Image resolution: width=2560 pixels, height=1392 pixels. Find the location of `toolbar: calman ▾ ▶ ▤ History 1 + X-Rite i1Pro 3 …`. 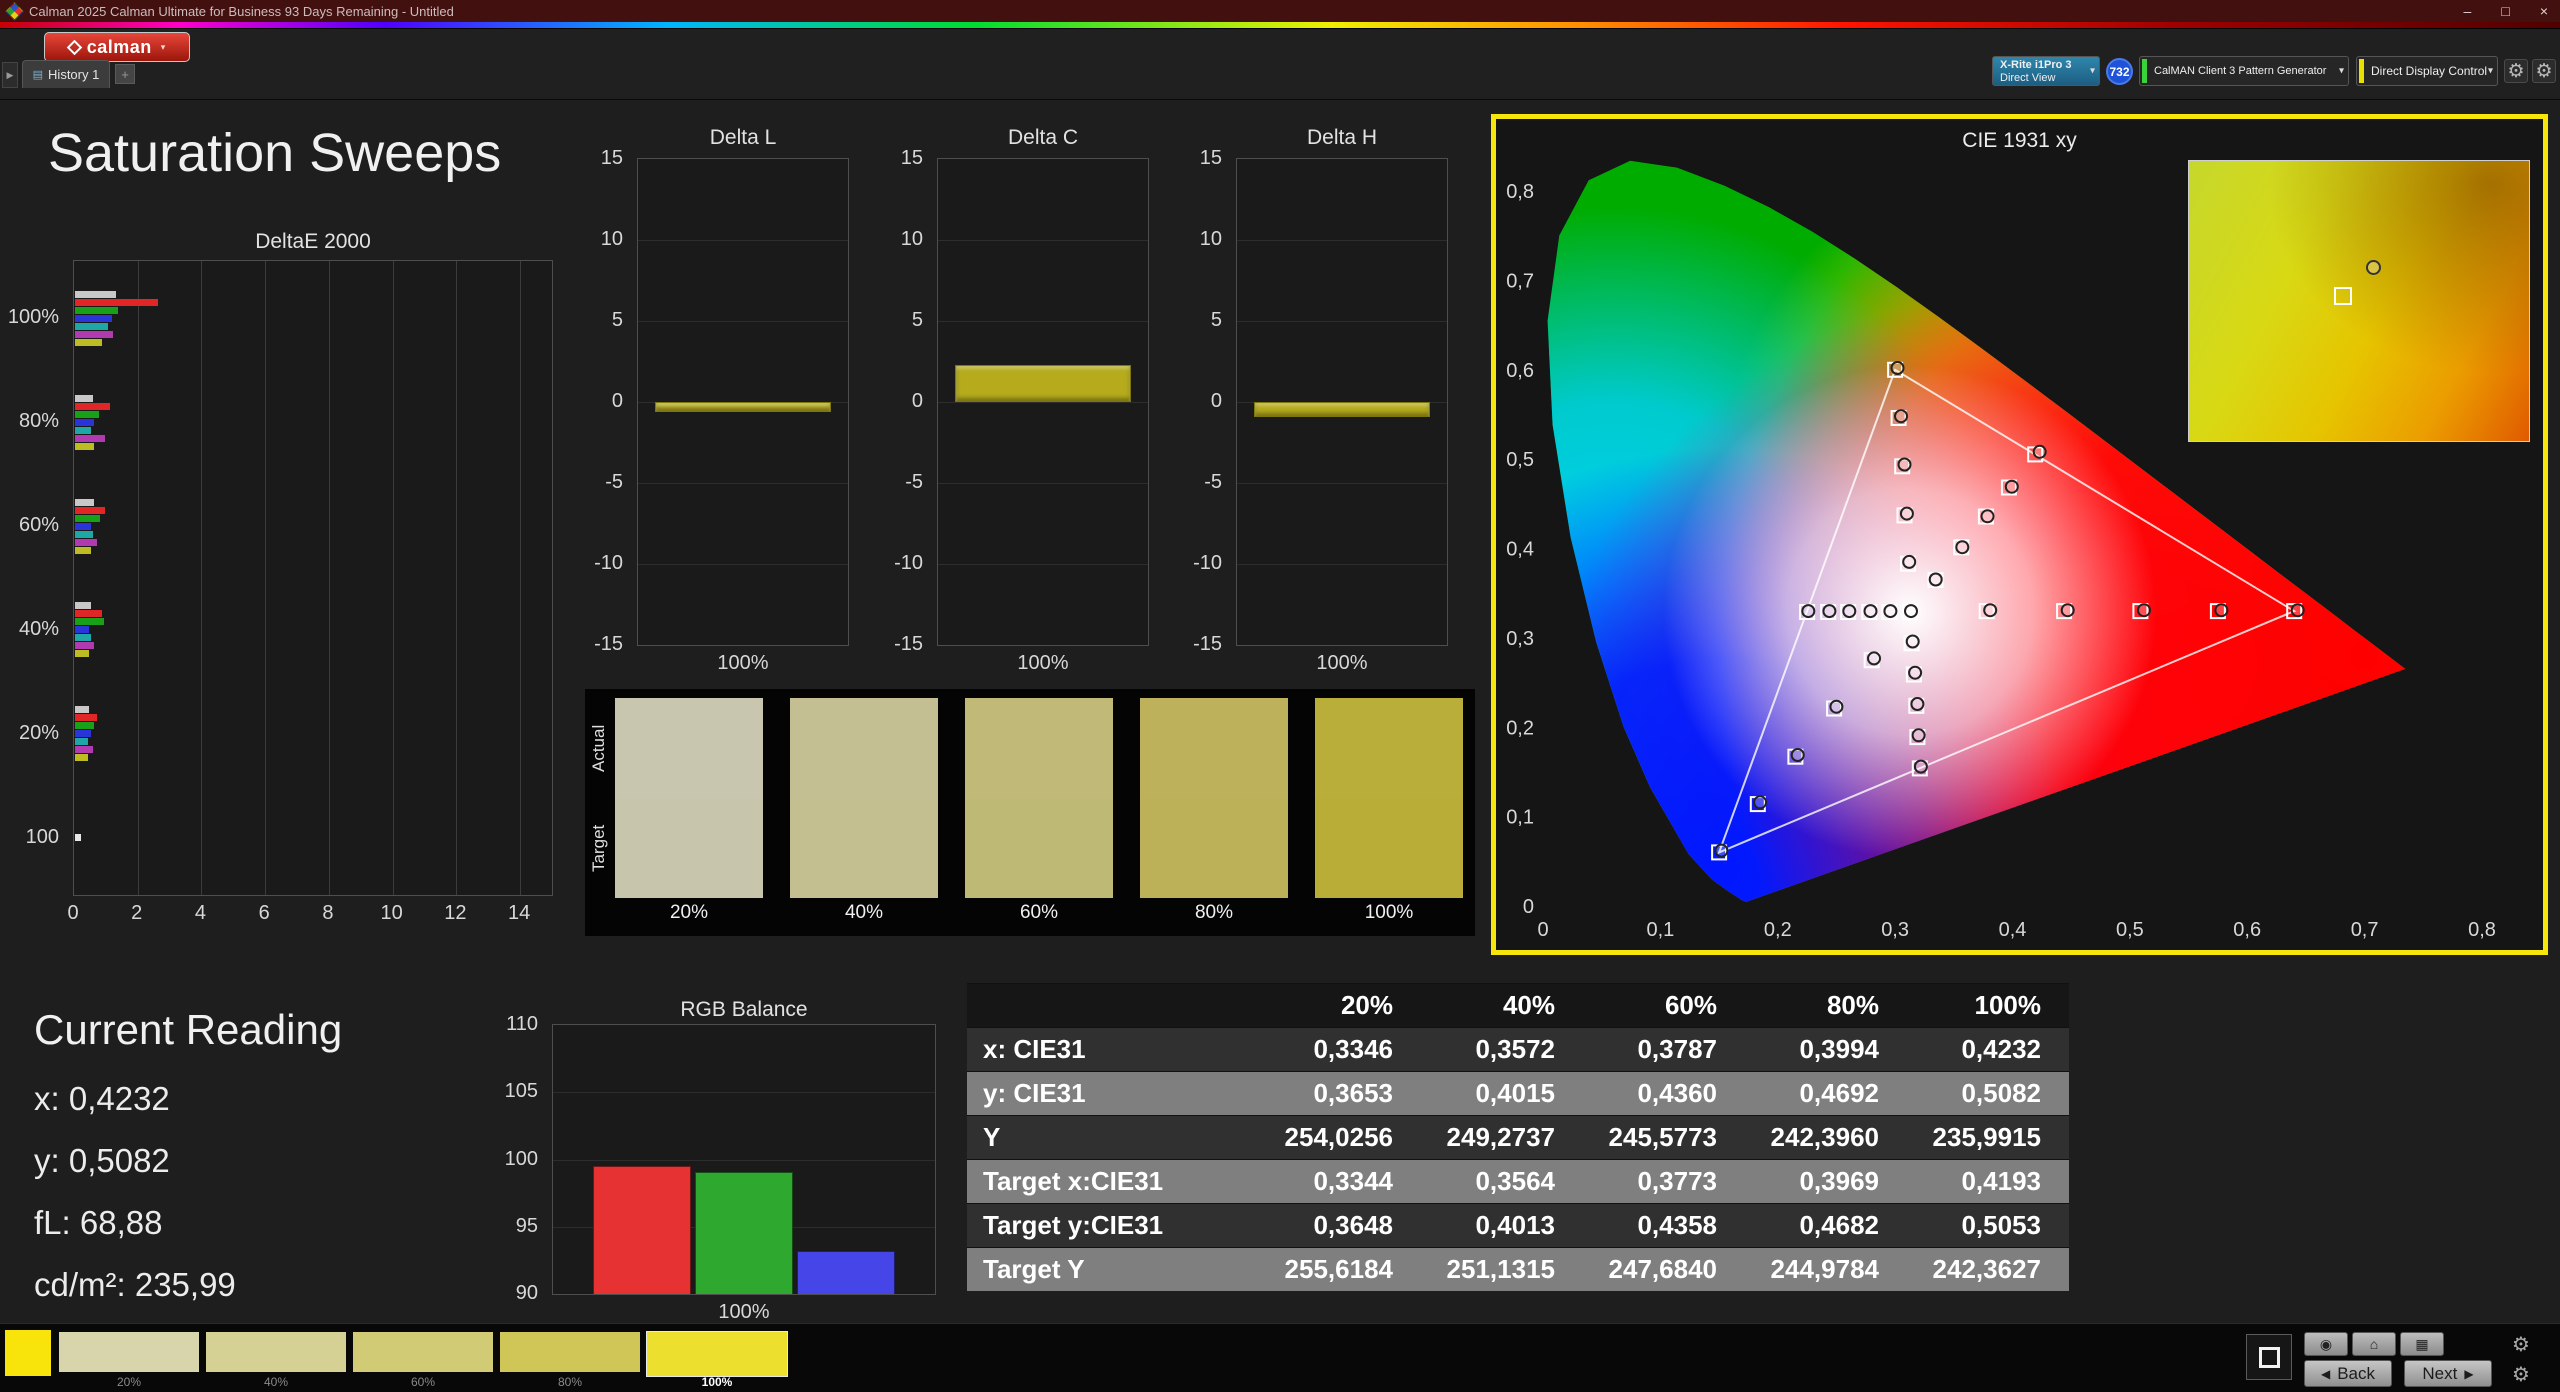

toolbar: calman ▾ ▶ ▤ History 1 + X-Rite i1Pro 3 … is located at coordinates (1280, 64).